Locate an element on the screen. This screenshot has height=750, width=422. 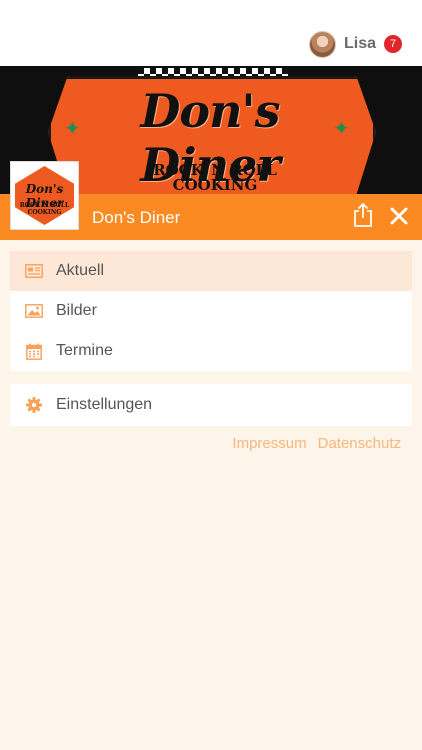
close-button is located at coordinates (399, 216).